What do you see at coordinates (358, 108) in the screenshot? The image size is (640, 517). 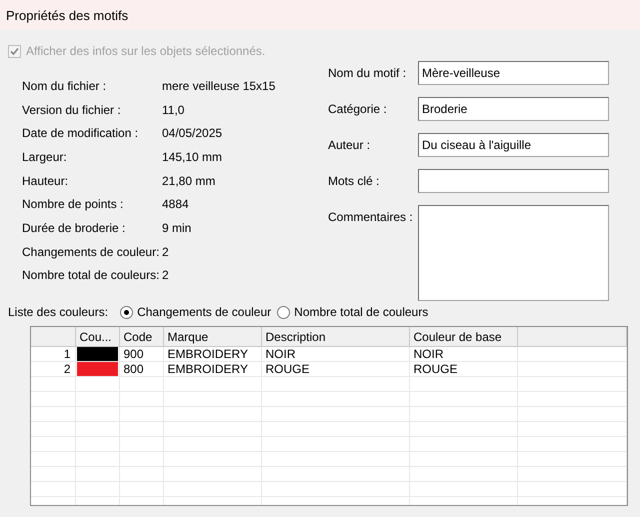 I see `field-label: Catégorie :` at bounding box center [358, 108].